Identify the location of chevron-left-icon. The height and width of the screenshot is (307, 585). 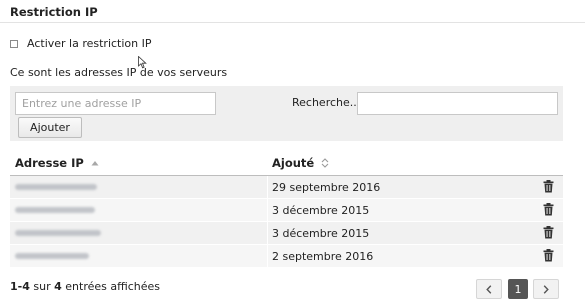
(489, 289).